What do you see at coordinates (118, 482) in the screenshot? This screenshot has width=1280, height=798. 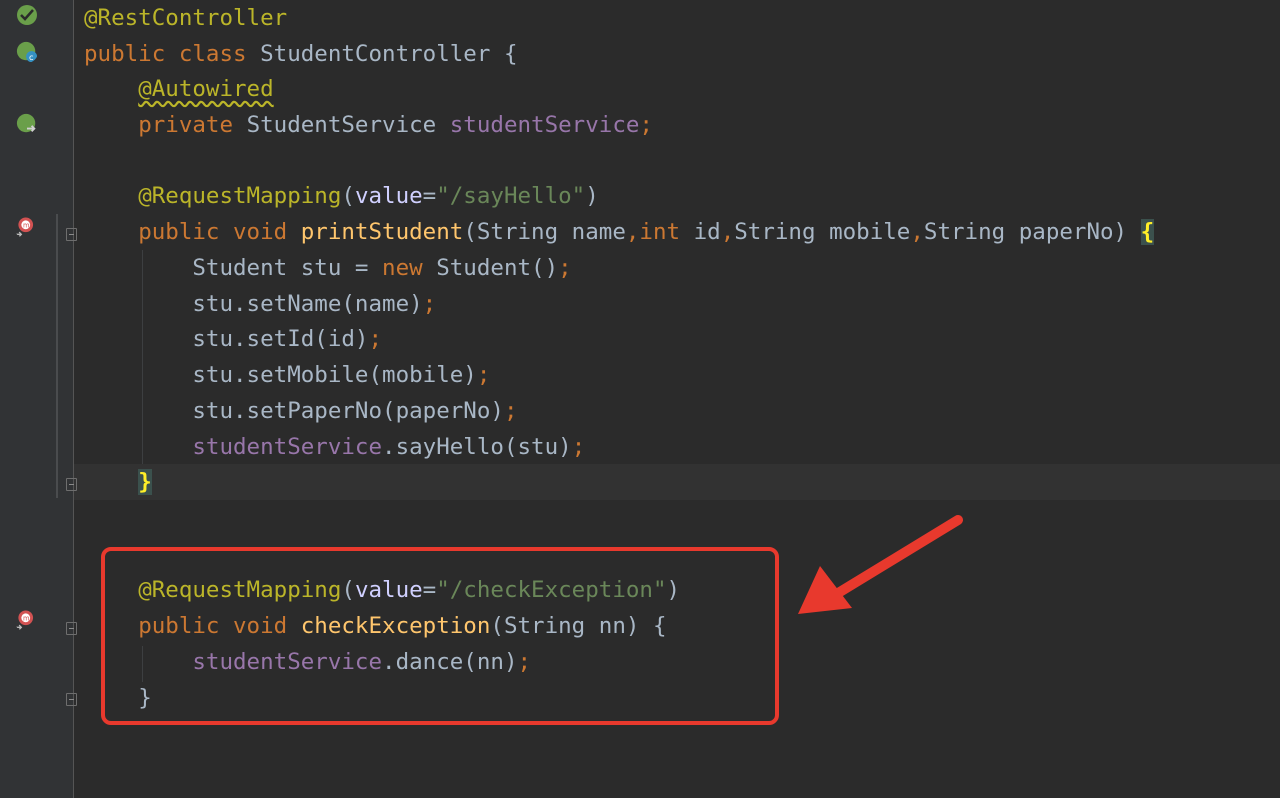 I see `code-line-14: }` at bounding box center [118, 482].